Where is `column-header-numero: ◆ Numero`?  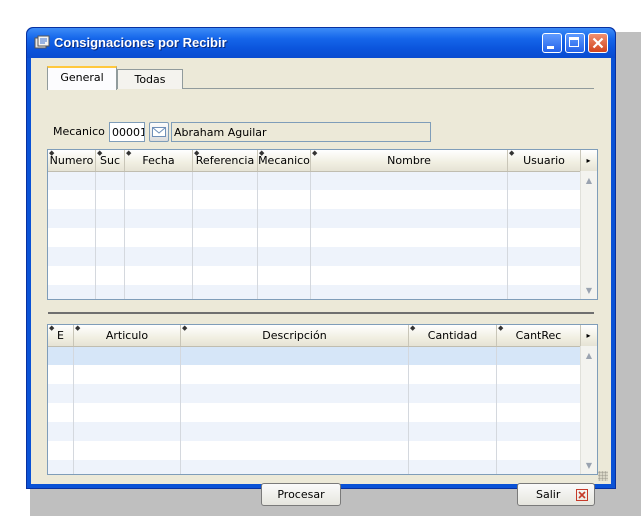 column-header-numero: ◆ Numero is located at coordinates (72, 160).